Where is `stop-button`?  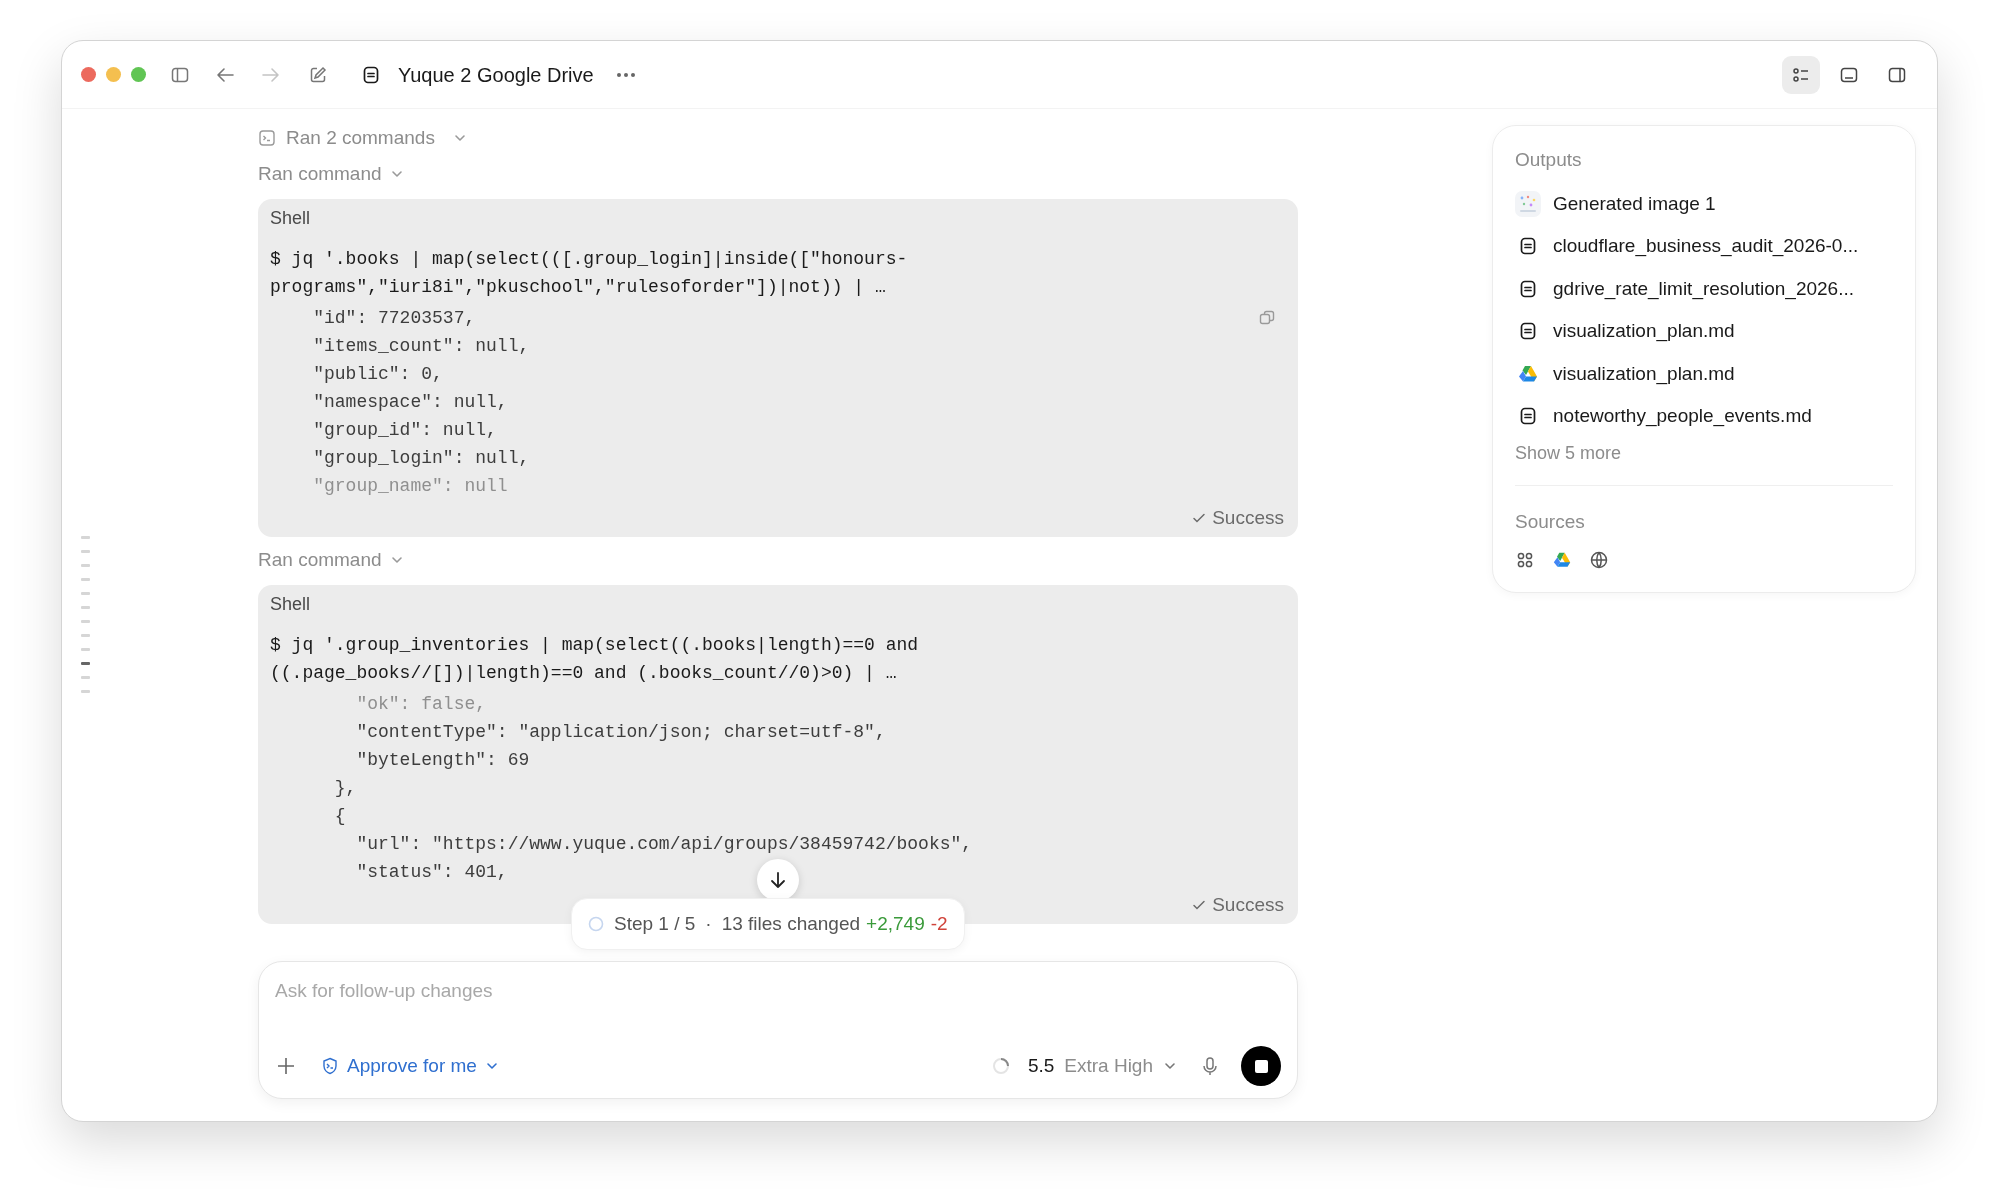
stop-button is located at coordinates (1261, 1066).